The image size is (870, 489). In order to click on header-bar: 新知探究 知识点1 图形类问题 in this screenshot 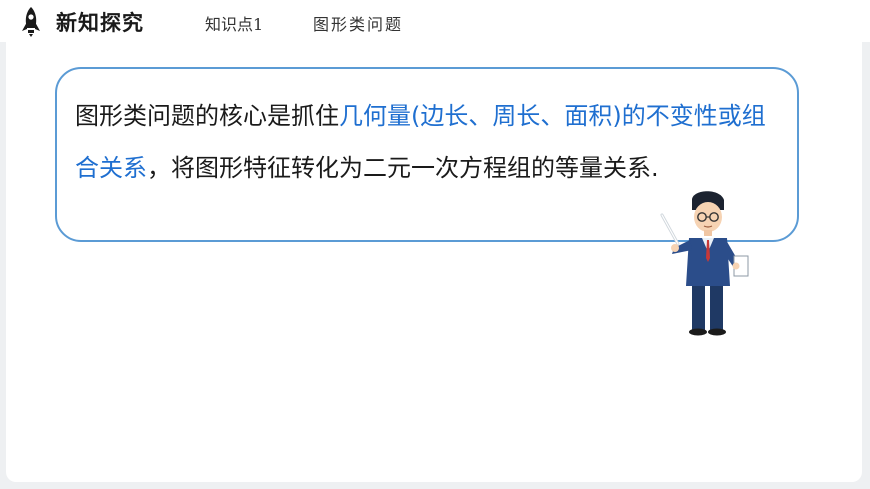, I will do `click(435, 21)`.